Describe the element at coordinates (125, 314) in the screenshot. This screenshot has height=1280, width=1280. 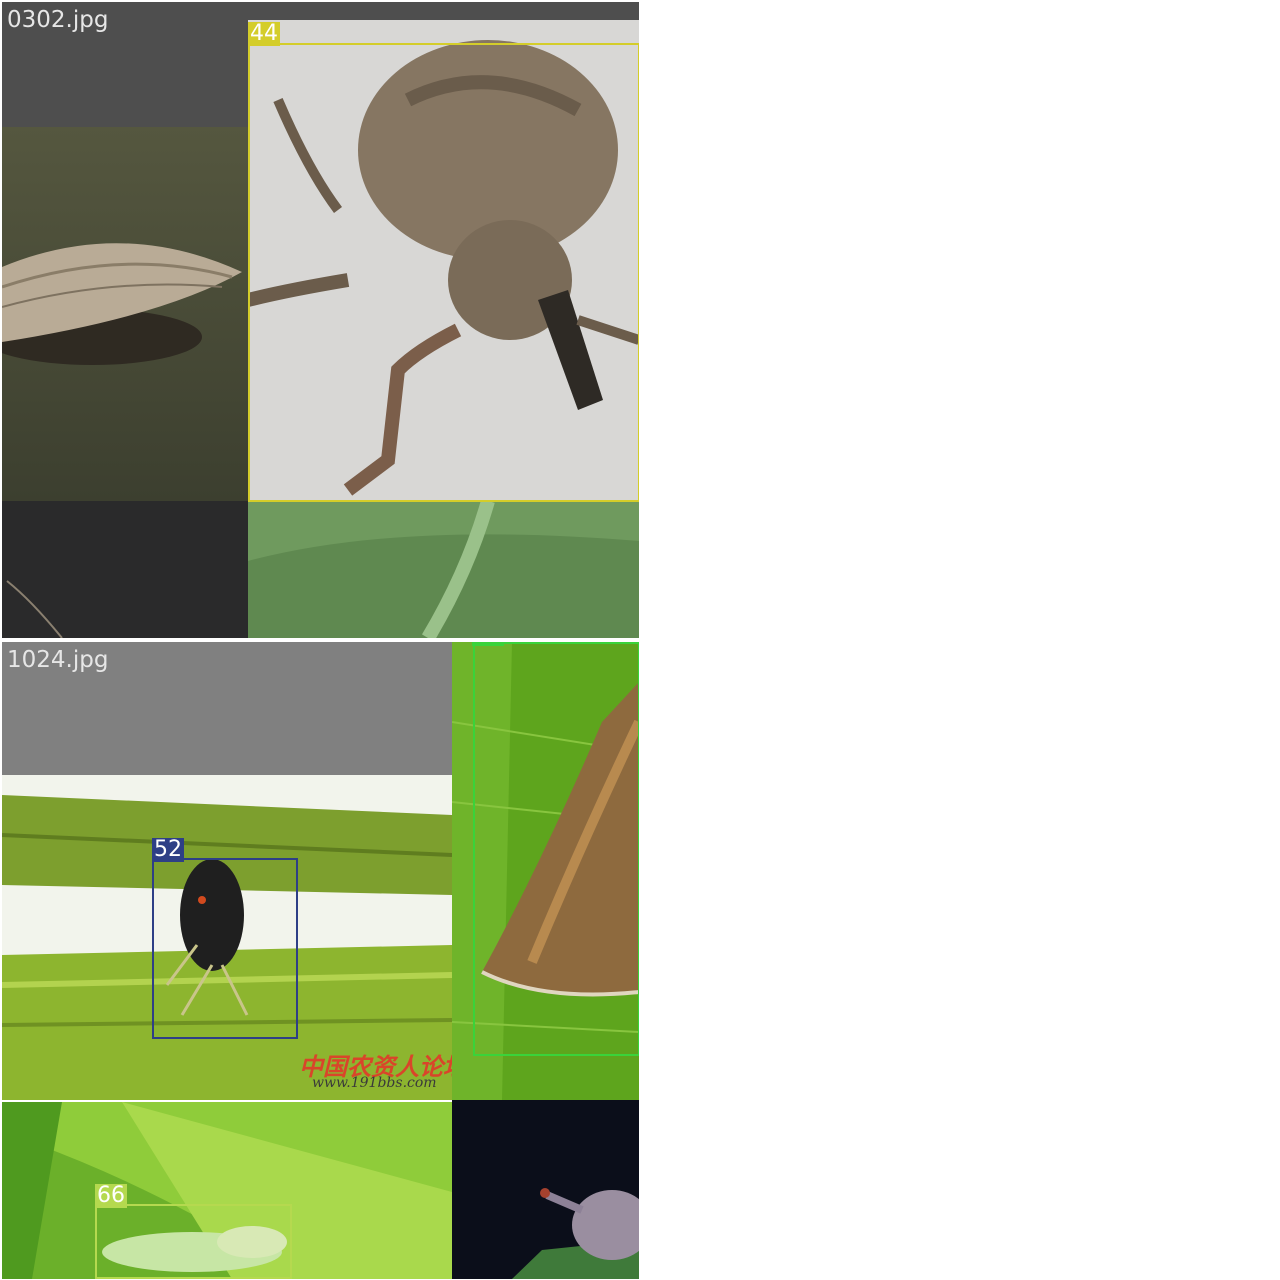
I see `moth-photo` at that location.